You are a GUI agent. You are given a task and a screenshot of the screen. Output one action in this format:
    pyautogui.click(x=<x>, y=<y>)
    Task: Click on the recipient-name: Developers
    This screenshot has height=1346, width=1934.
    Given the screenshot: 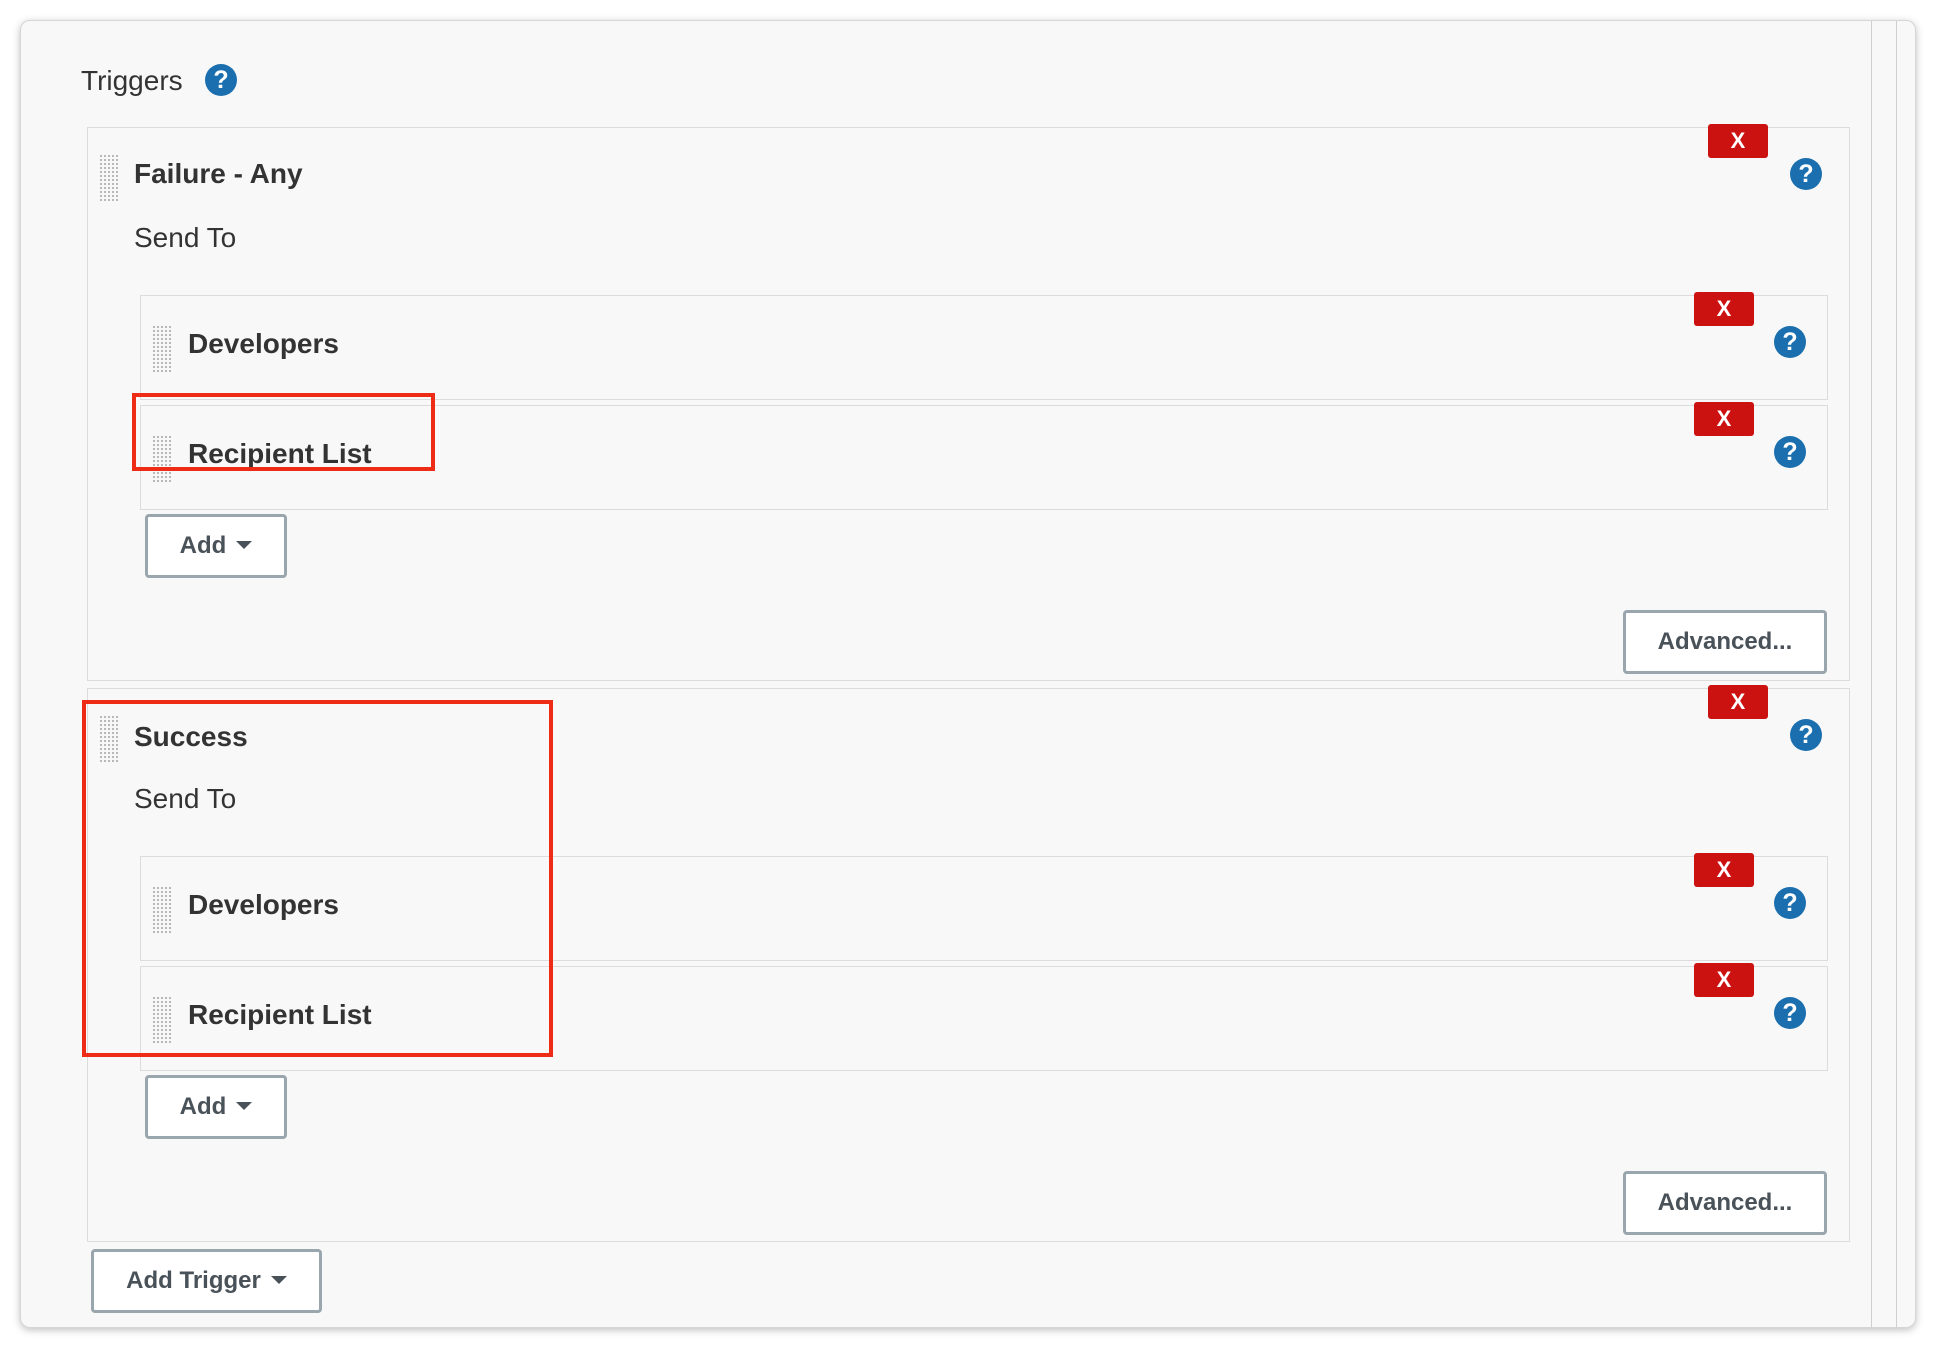 What is the action you would take?
    pyautogui.click(x=263, y=343)
    